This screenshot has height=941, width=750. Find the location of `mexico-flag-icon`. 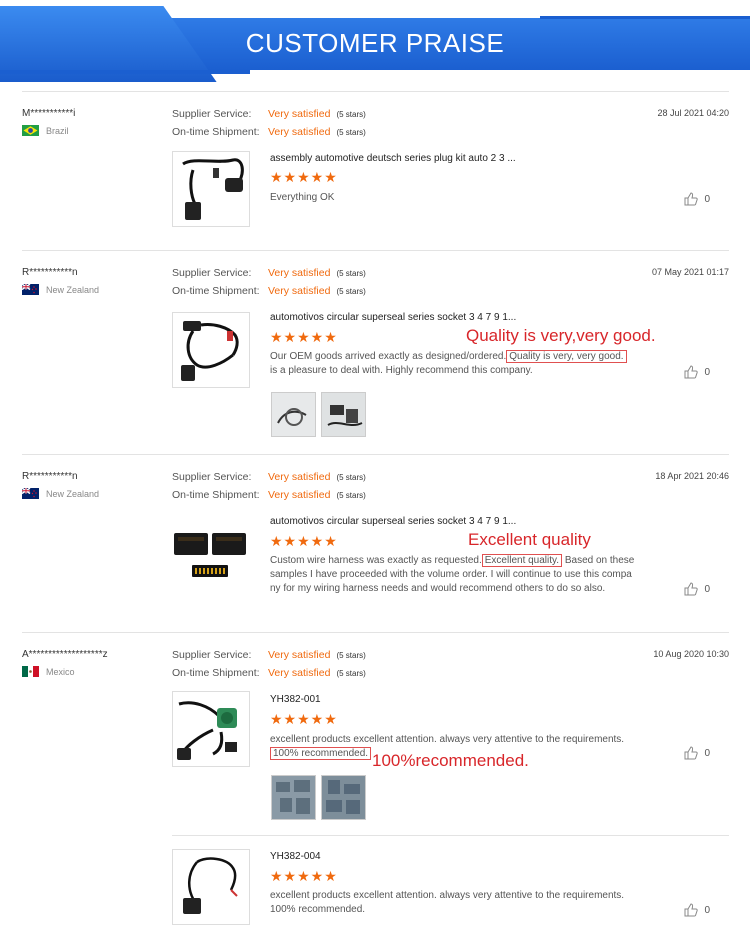

mexico-flag-icon is located at coordinates (30, 671).